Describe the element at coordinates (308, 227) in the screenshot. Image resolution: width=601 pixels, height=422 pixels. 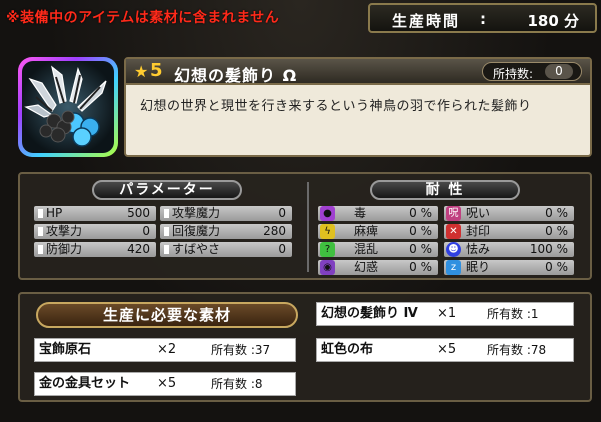
I see `stats-divider` at that location.